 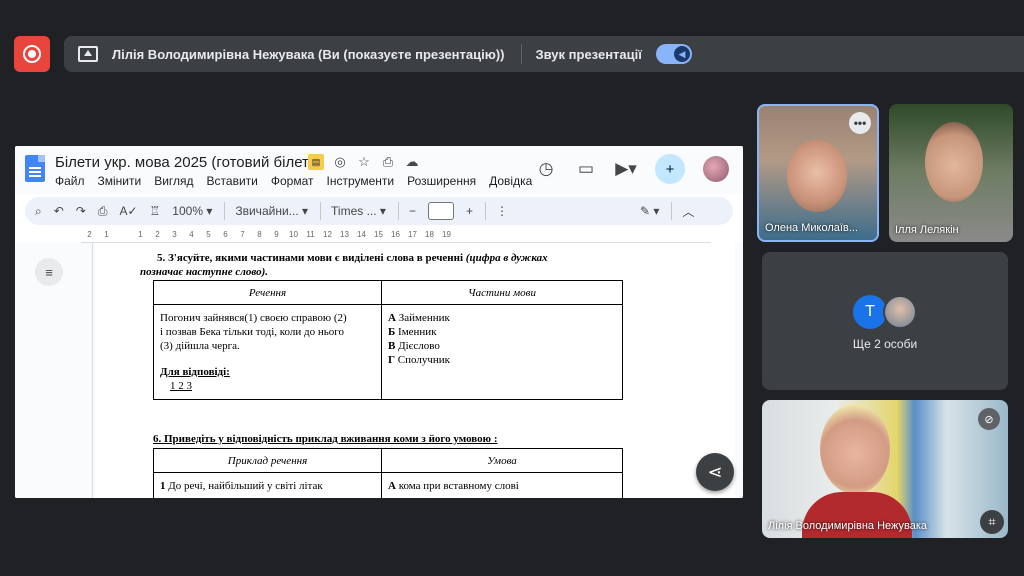 I want to click on star-icon: ☆, so click(x=364, y=162).